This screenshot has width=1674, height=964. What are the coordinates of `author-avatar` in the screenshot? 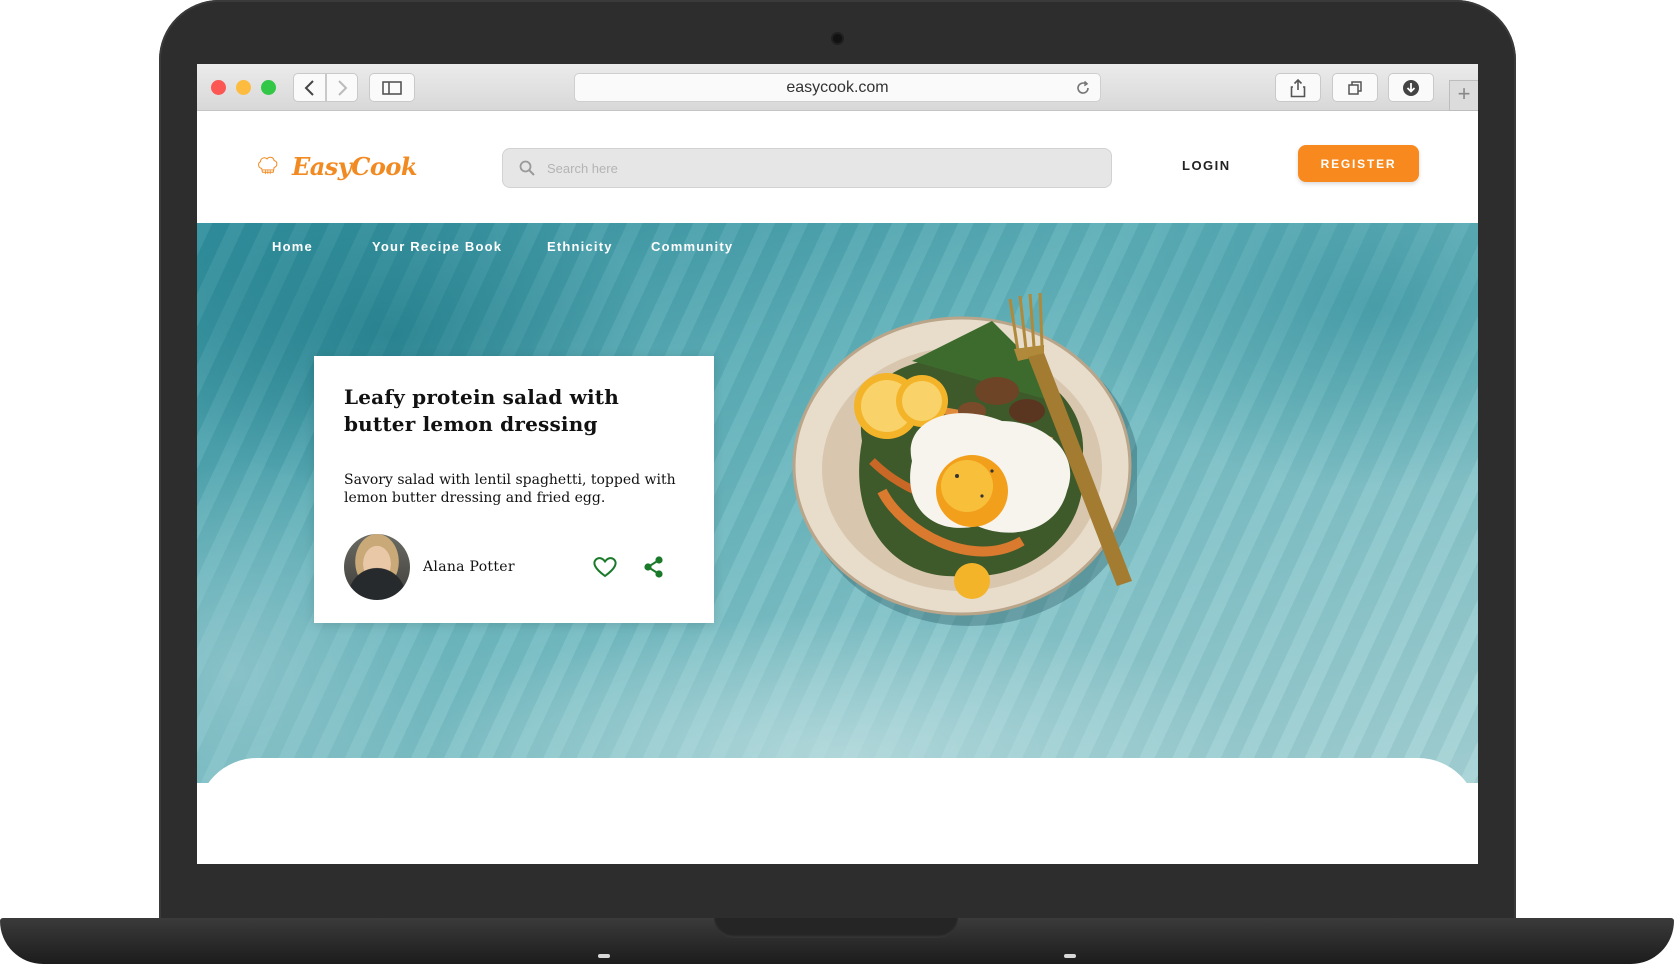 It's located at (377, 567).